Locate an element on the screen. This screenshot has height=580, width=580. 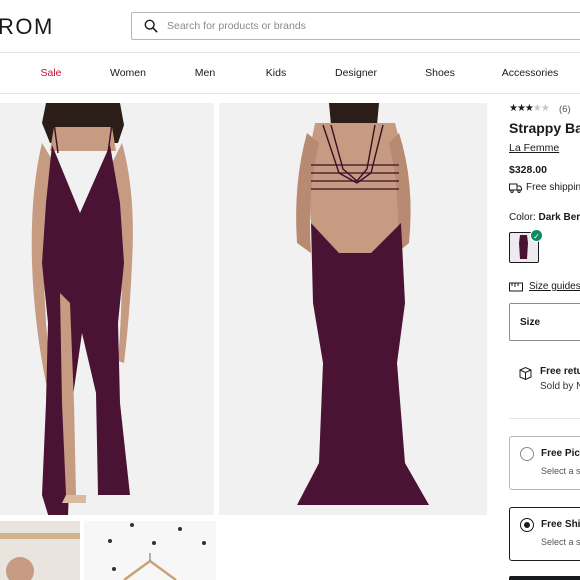
rating-empty: ★★ is located at coordinates (541, 108).